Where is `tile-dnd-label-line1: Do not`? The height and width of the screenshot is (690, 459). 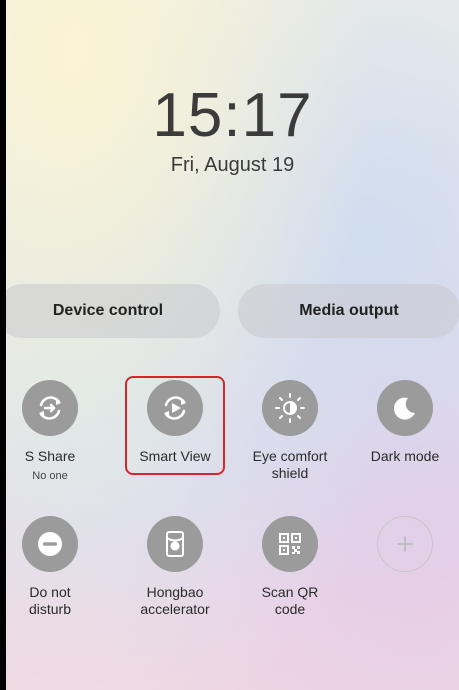 tile-dnd-label-line1: Do not is located at coordinates (50, 592).